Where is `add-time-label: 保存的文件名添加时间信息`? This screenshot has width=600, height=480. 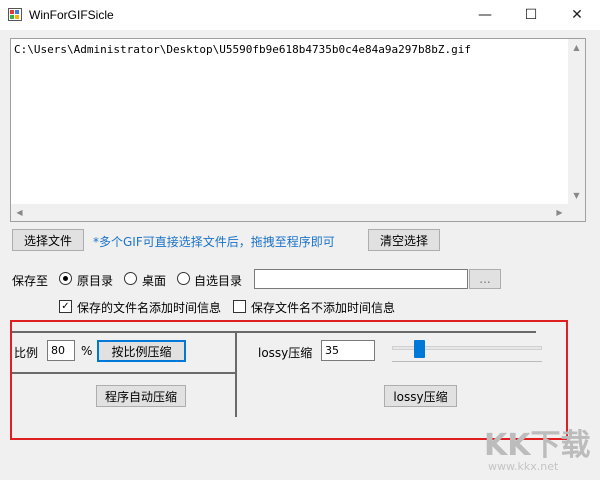
add-time-label: 保存的文件名添加时间信息 is located at coordinates (149, 307).